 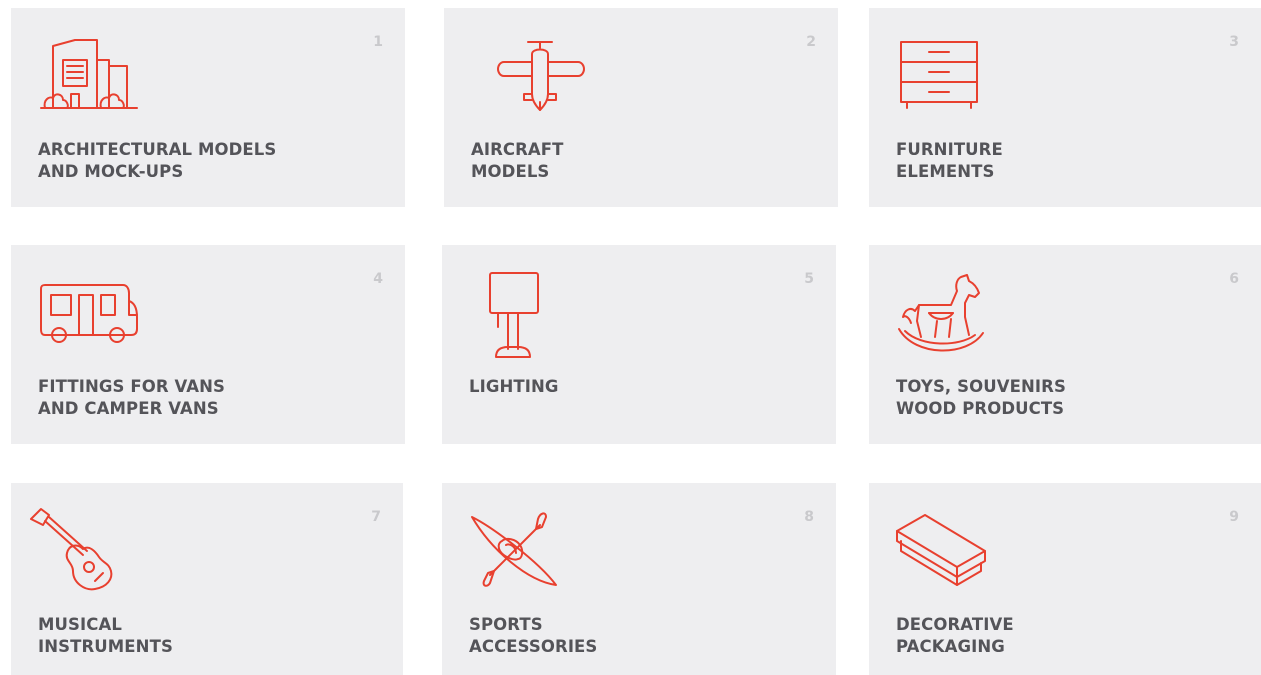 I want to click on kayak-icon, so click(x=523, y=551).